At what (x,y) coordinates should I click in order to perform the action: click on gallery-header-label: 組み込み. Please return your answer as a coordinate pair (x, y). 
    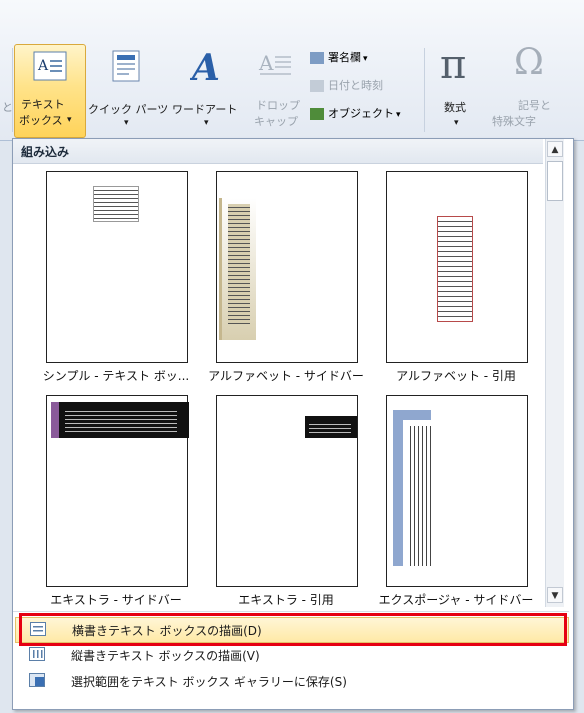
    Looking at the image, I should click on (45, 152).